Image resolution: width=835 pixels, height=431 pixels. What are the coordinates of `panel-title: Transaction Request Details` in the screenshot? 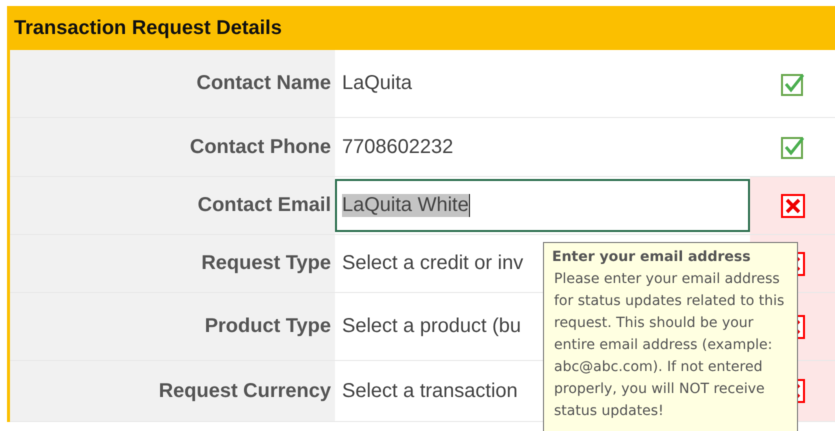 It's located at (421, 28).